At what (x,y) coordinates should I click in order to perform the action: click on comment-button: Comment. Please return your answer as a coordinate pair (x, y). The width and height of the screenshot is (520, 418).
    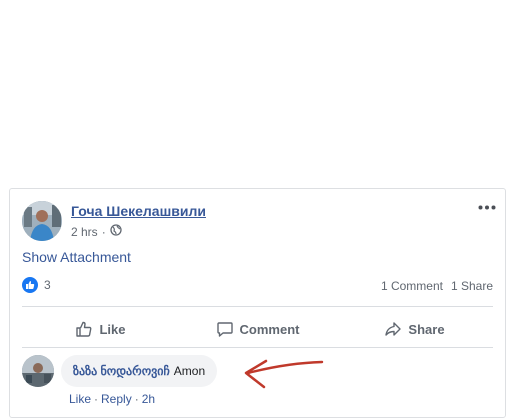
    Looking at the image, I should click on (257, 329).